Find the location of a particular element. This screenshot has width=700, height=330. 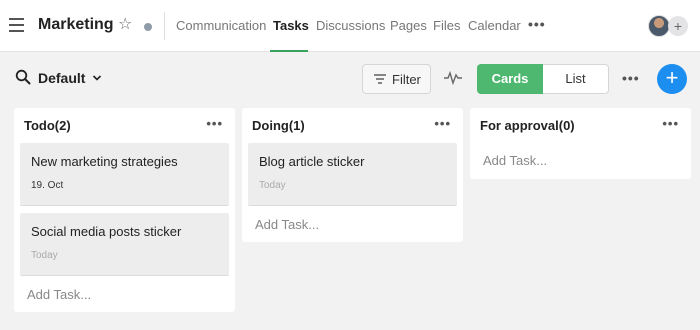

activity-icon is located at coordinates (453, 78).